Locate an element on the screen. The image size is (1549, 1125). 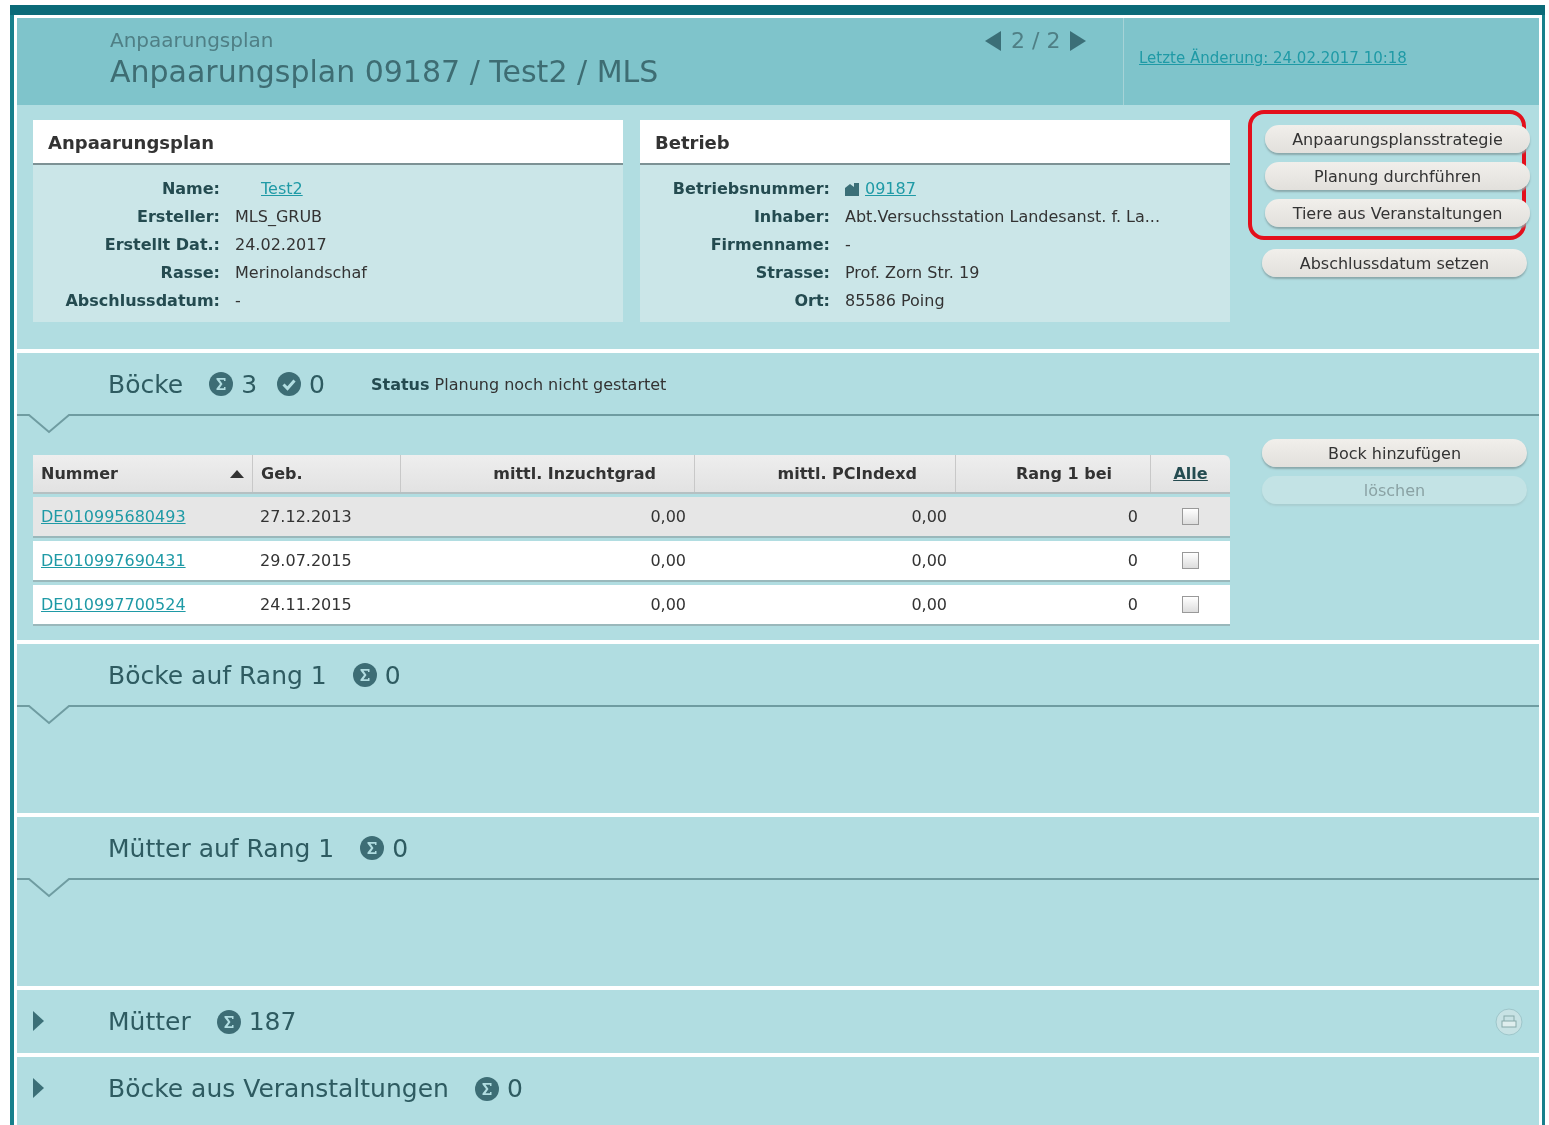
field-value: Merinolandschaf is located at coordinates (301, 273).